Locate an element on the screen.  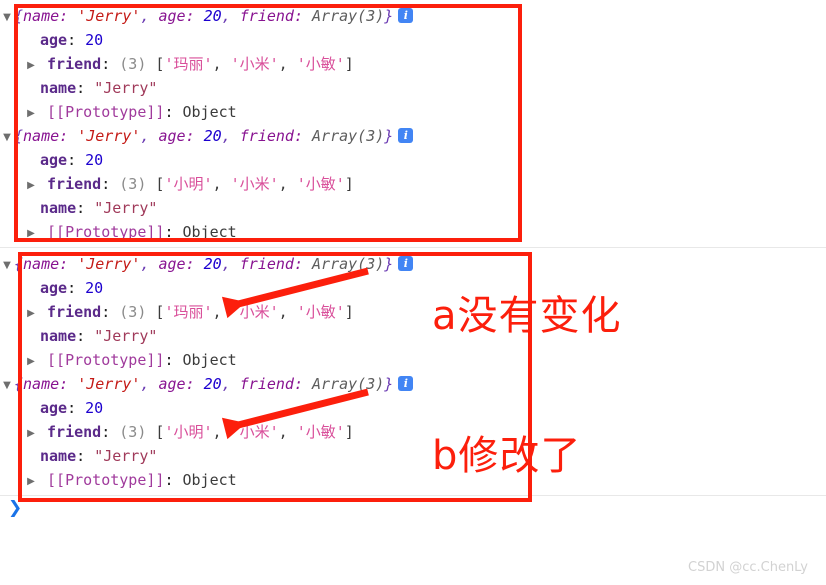
property-value: "Jerry" is located at coordinates (126, 456).